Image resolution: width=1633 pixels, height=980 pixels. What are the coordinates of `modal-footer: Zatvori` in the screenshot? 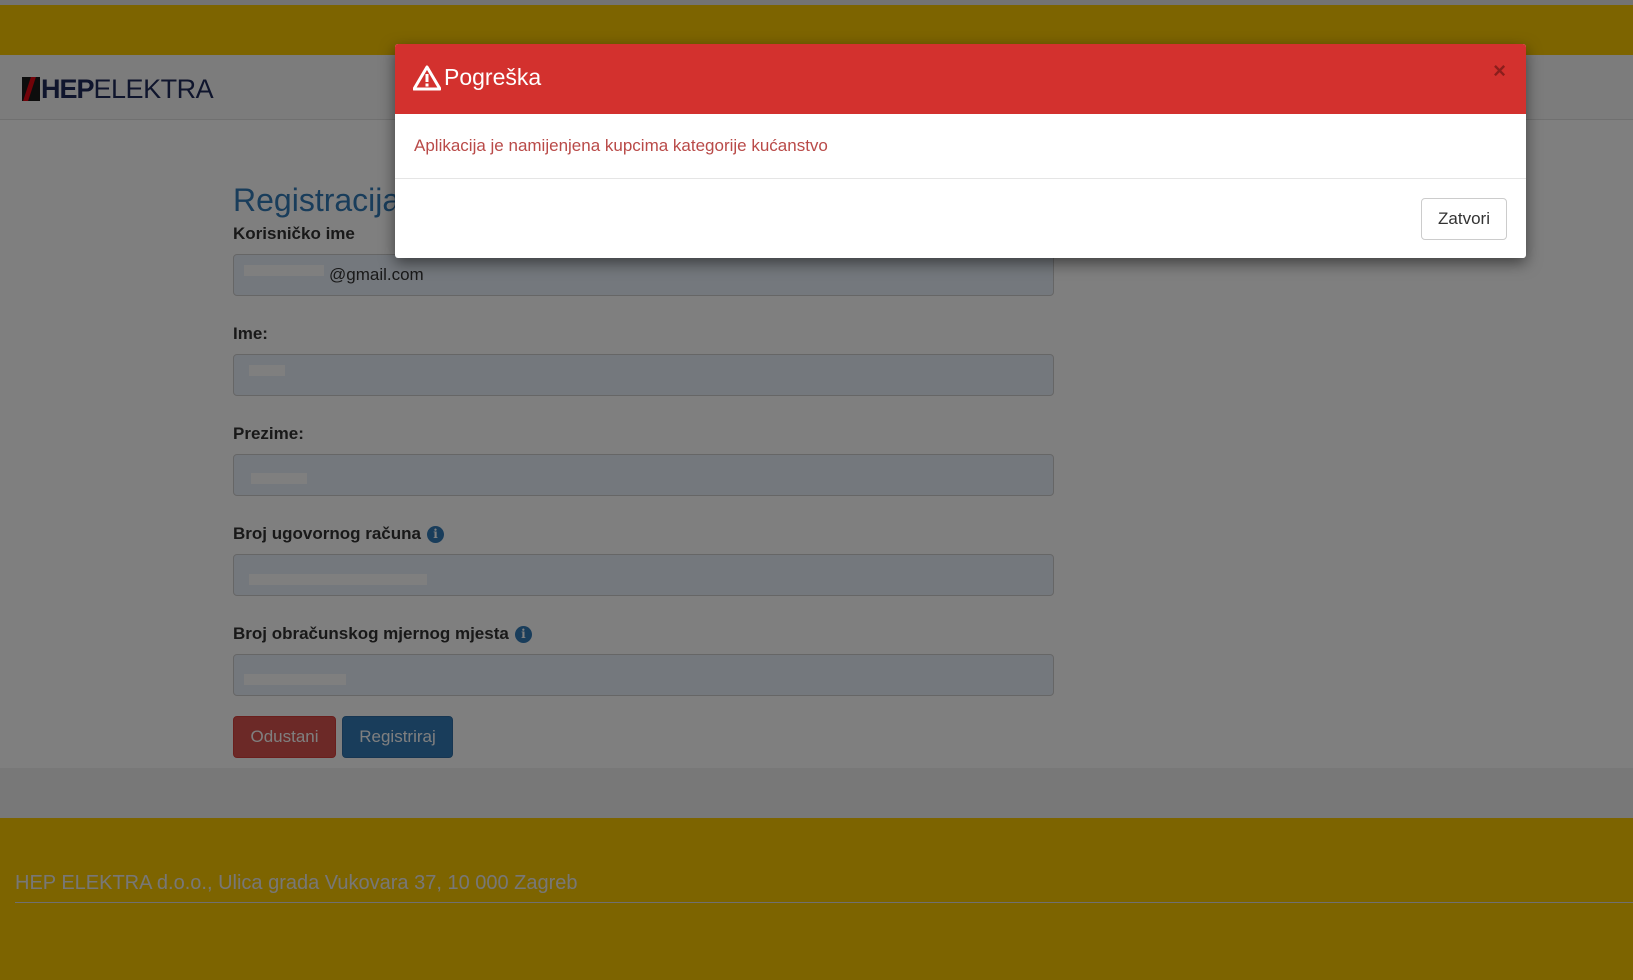 It's located at (960, 218).